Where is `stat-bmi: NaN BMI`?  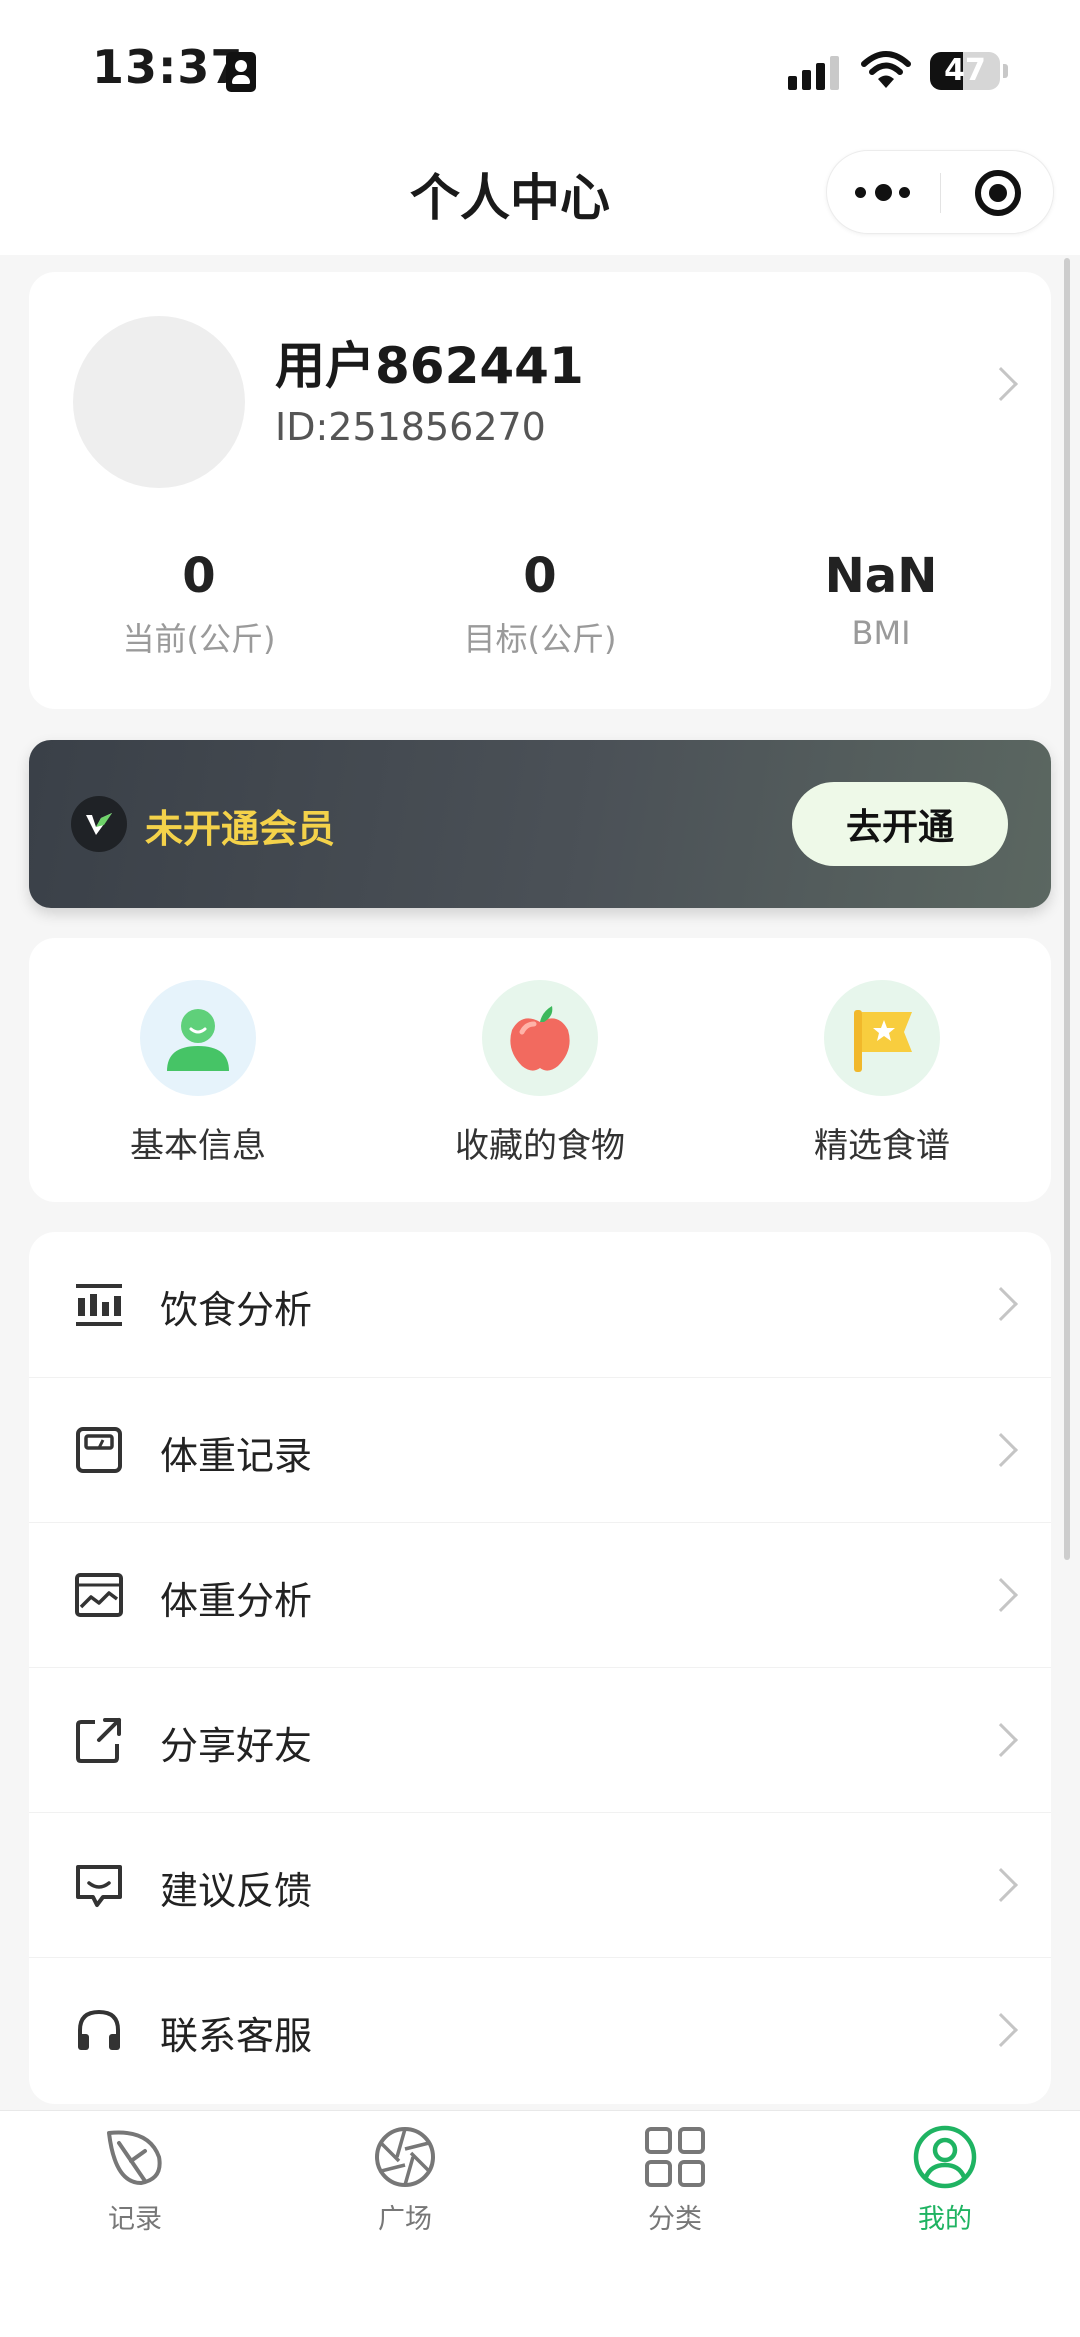 stat-bmi: NaN BMI is located at coordinates (881, 600).